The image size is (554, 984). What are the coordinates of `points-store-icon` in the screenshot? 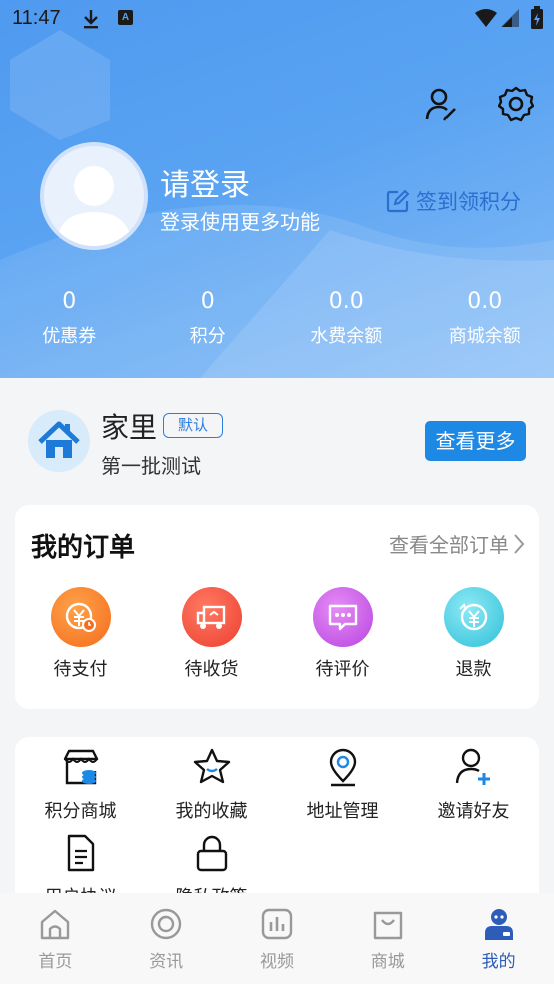 It's located at (80, 767).